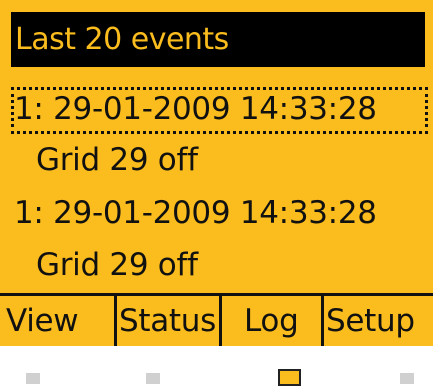 The image size is (433, 390). What do you see at coordinates (42, 321) in the screenshot?
I see `softkey-view: View` at bounding box center [42, 321].